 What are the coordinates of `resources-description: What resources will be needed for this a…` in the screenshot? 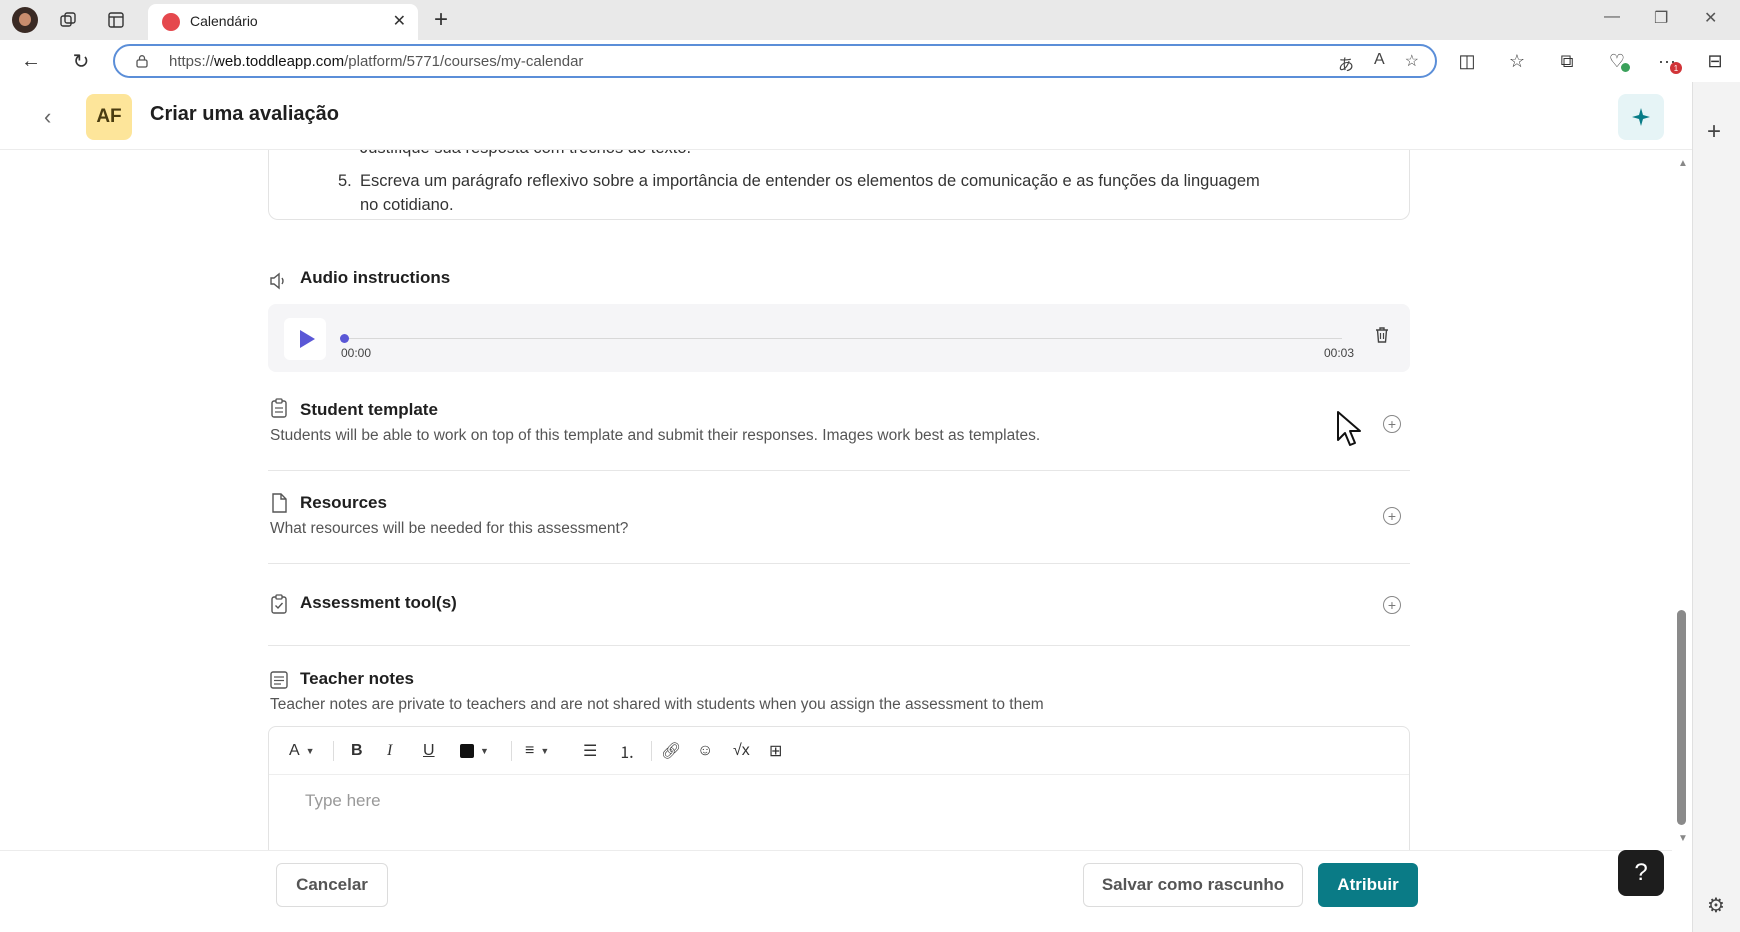 It's located at (449, 528).